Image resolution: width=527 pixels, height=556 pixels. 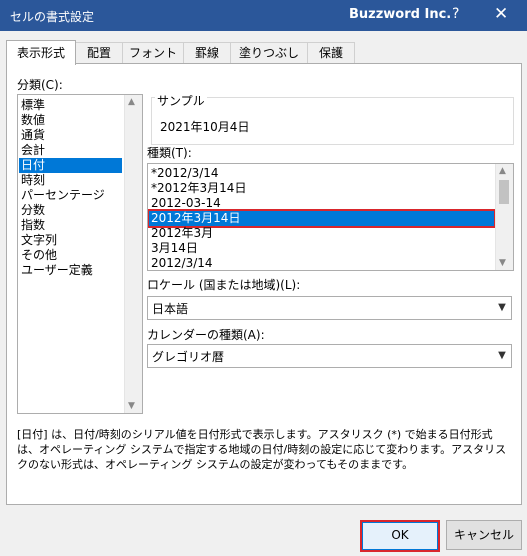 What do you see at coordinates (504, 192) in the screenshot?
I see `scroll-thumb` at bounding box center [504, 192].